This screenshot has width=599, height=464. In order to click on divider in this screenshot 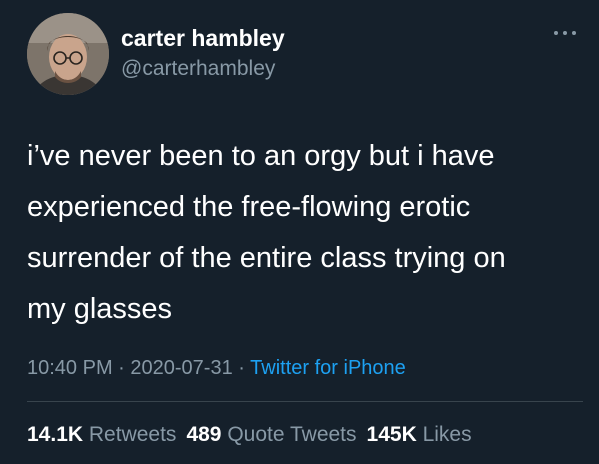, I will do `click(305, 401)`.